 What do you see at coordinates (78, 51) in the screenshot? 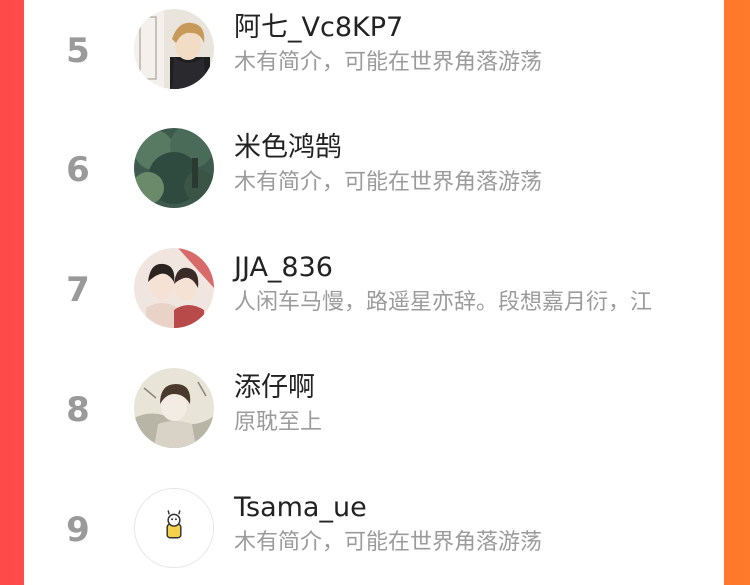
I see `rank-number: 5` at bounding box center [78, 51].